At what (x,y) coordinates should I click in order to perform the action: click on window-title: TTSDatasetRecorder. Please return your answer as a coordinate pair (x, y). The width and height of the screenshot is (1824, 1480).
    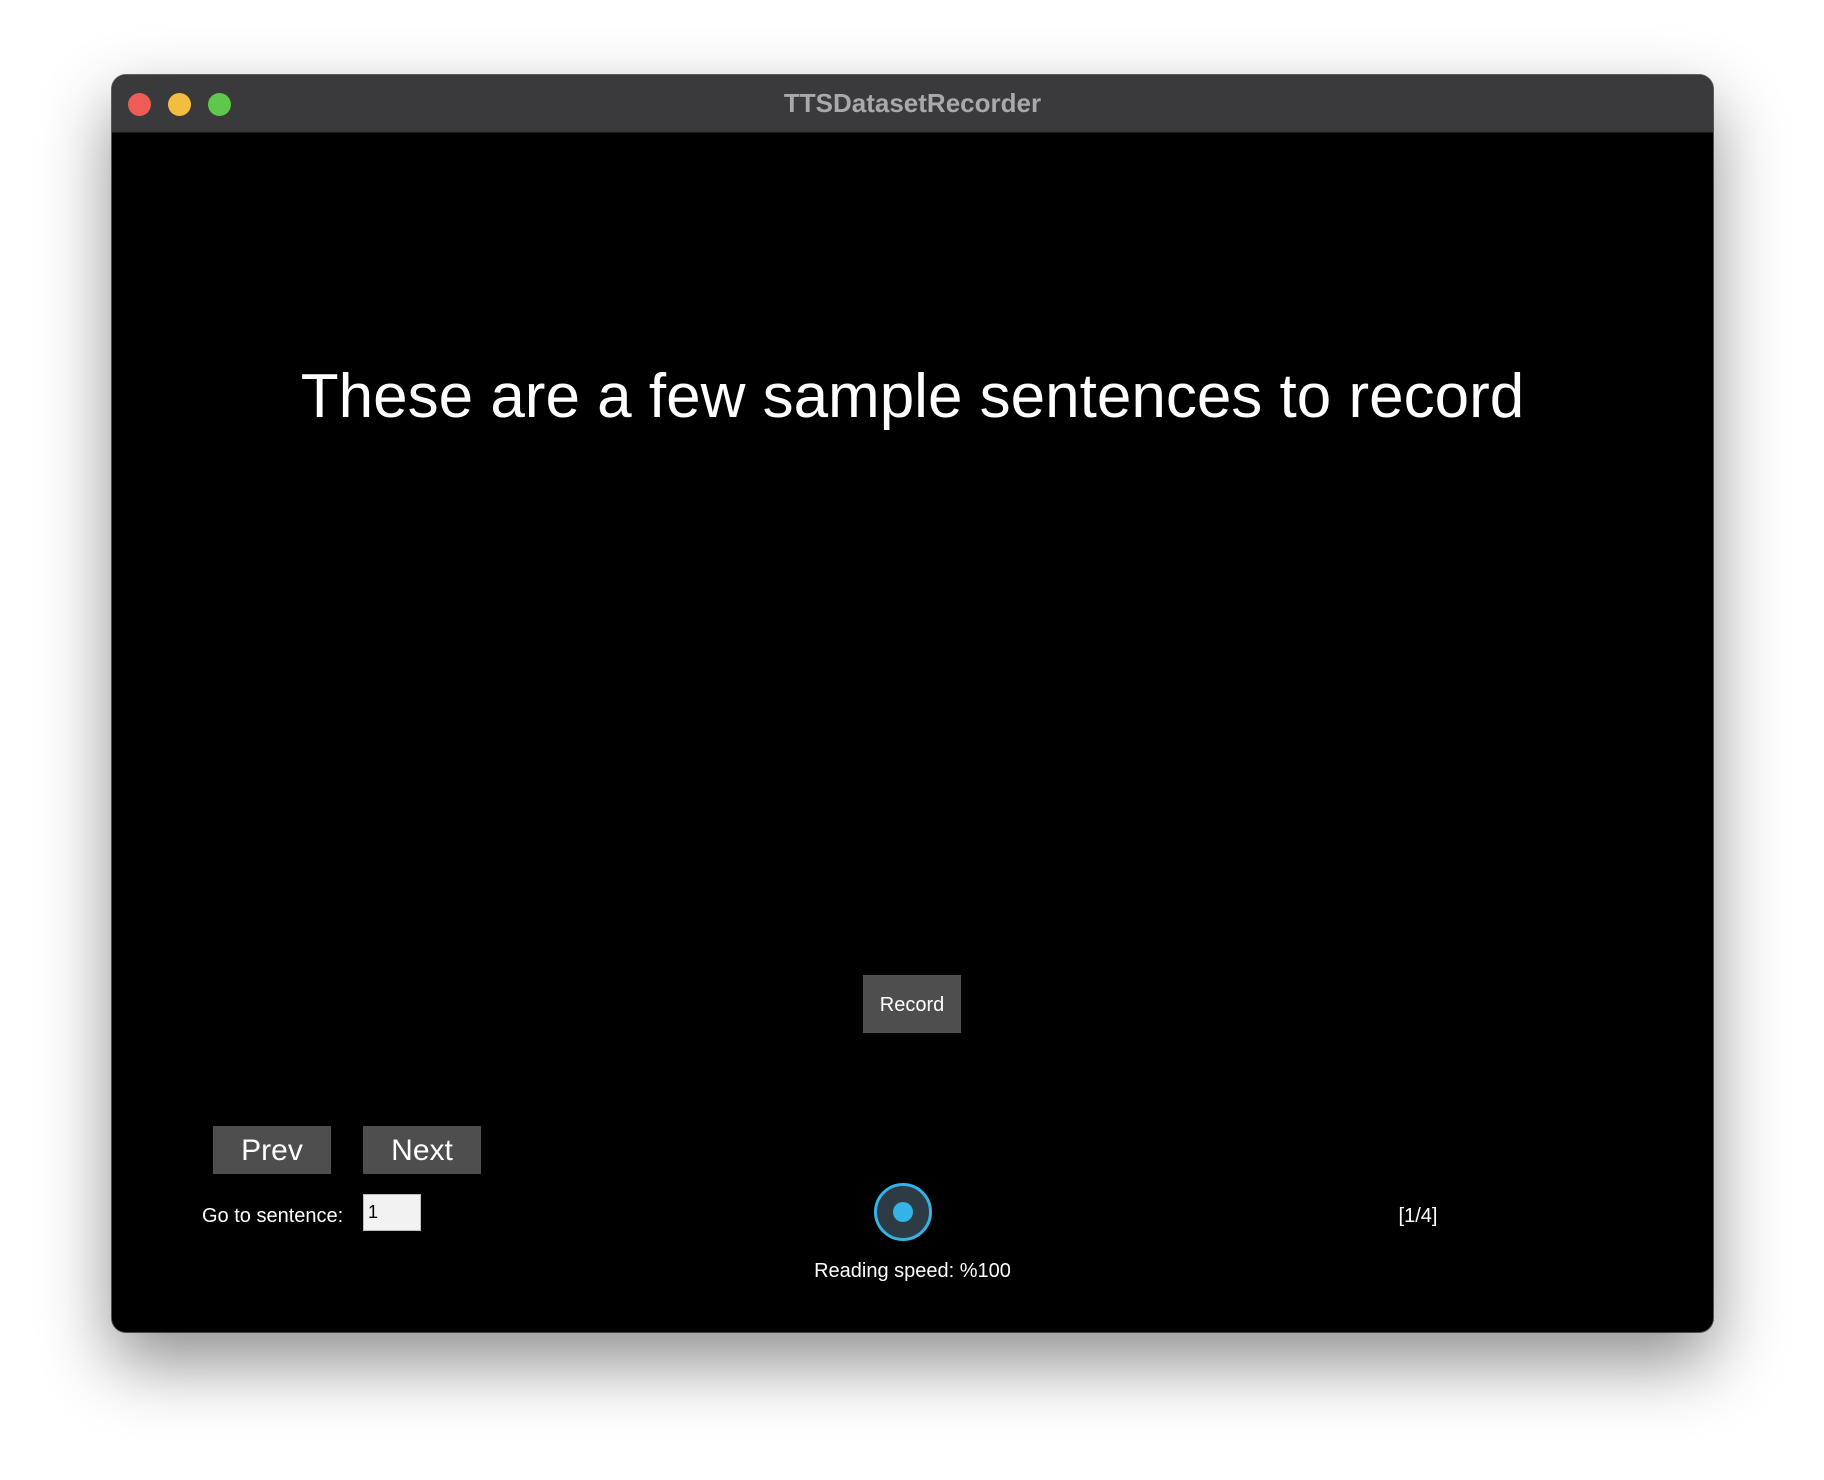
    Looking at the image, I should click on (912, 103).